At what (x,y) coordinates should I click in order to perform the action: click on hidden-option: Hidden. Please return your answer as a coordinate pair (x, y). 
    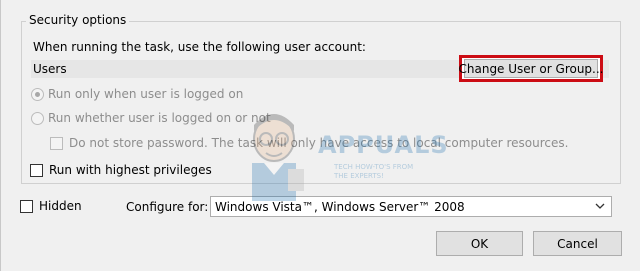
    Looking at the image, I should click on (51, 206).